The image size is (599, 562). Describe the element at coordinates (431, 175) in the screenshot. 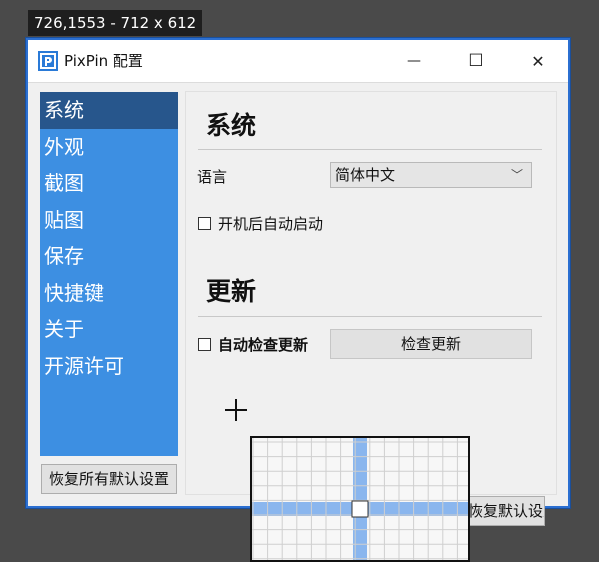

I see `language-select: 简体中文 ﹀` at that location.